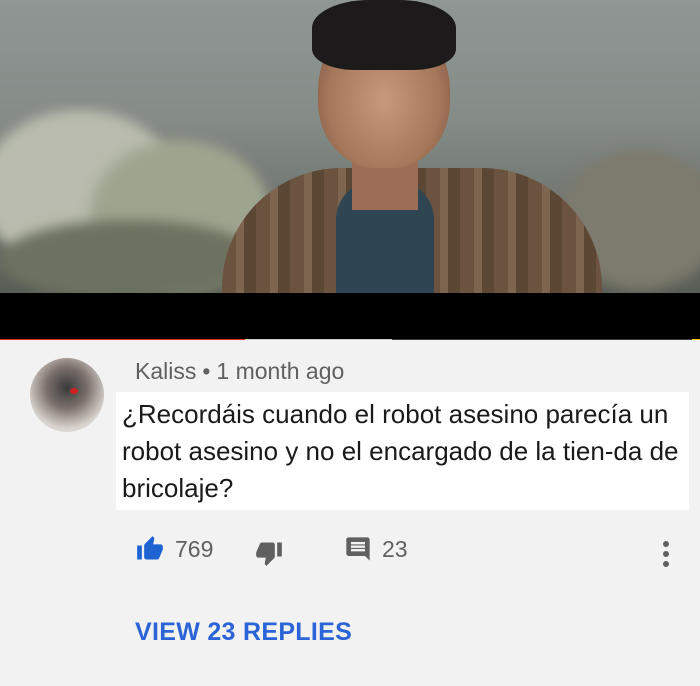 The height and width of the screenshot is (686, 700). I want to click on thumbs-down-icon, so click(269, 554).